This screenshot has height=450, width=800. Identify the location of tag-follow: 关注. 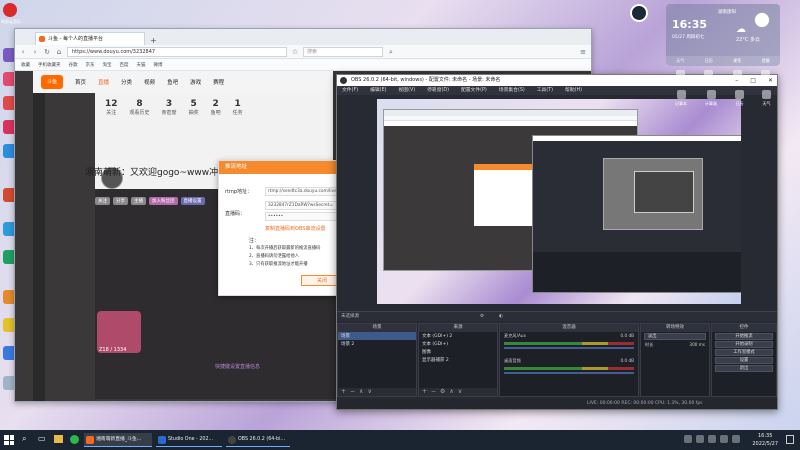
(102, 201).